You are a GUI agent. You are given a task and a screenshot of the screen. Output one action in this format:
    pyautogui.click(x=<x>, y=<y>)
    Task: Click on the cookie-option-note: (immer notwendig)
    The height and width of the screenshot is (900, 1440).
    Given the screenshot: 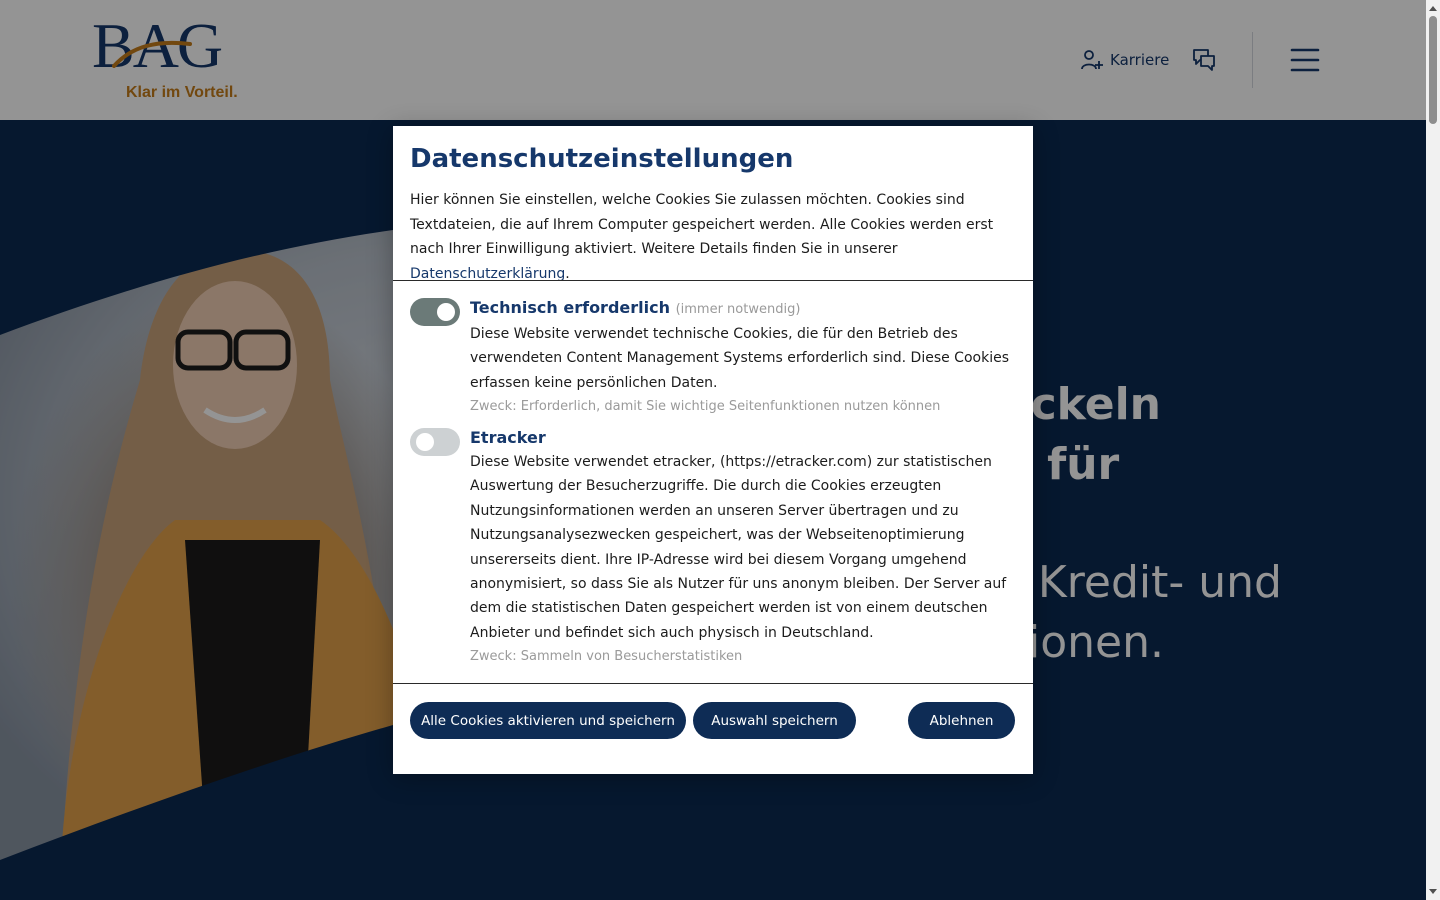 What is the action you would take?
    pyautogui.click(x=738, y=309)
    